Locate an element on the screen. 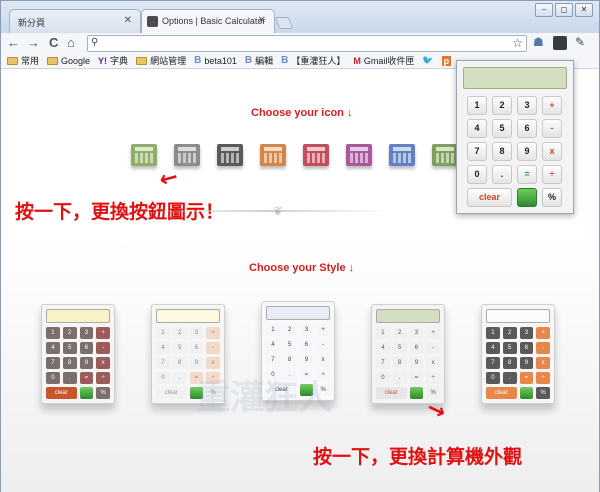 This screenshot has height=492, width=600. bookmark-label: 網站管理 is located at coordinates (168, 61).